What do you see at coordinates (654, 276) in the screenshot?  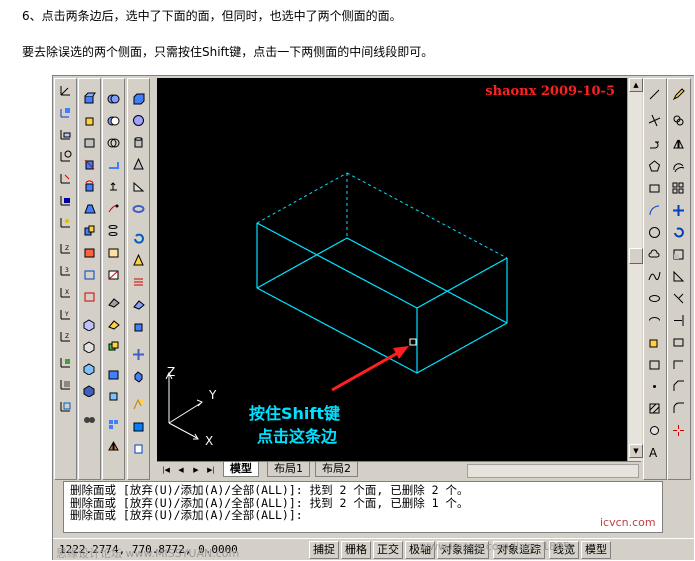 I see `spline-button` at bounding box center [654, 276].